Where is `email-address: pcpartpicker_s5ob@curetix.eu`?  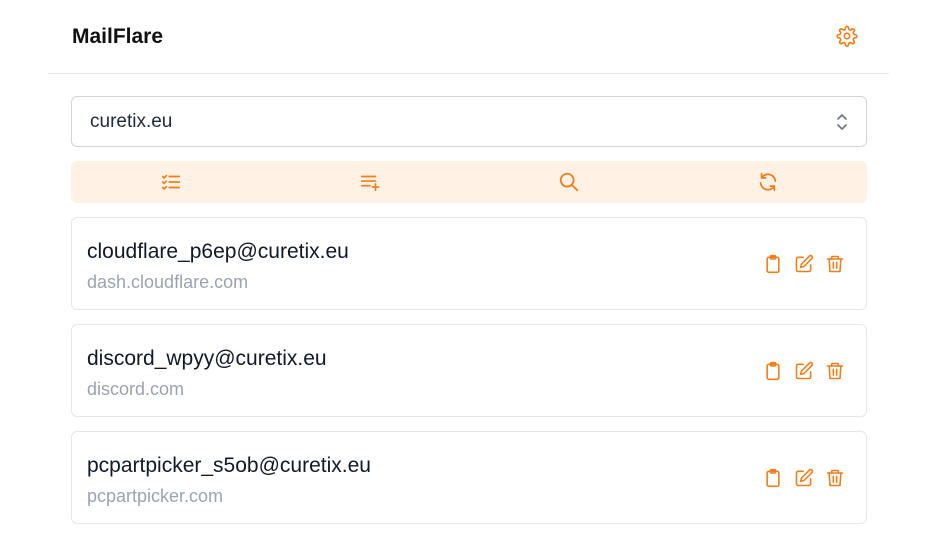 email-address: pcpartpicker_s5ob@curetix.eu is located at coordinates (229, 465).